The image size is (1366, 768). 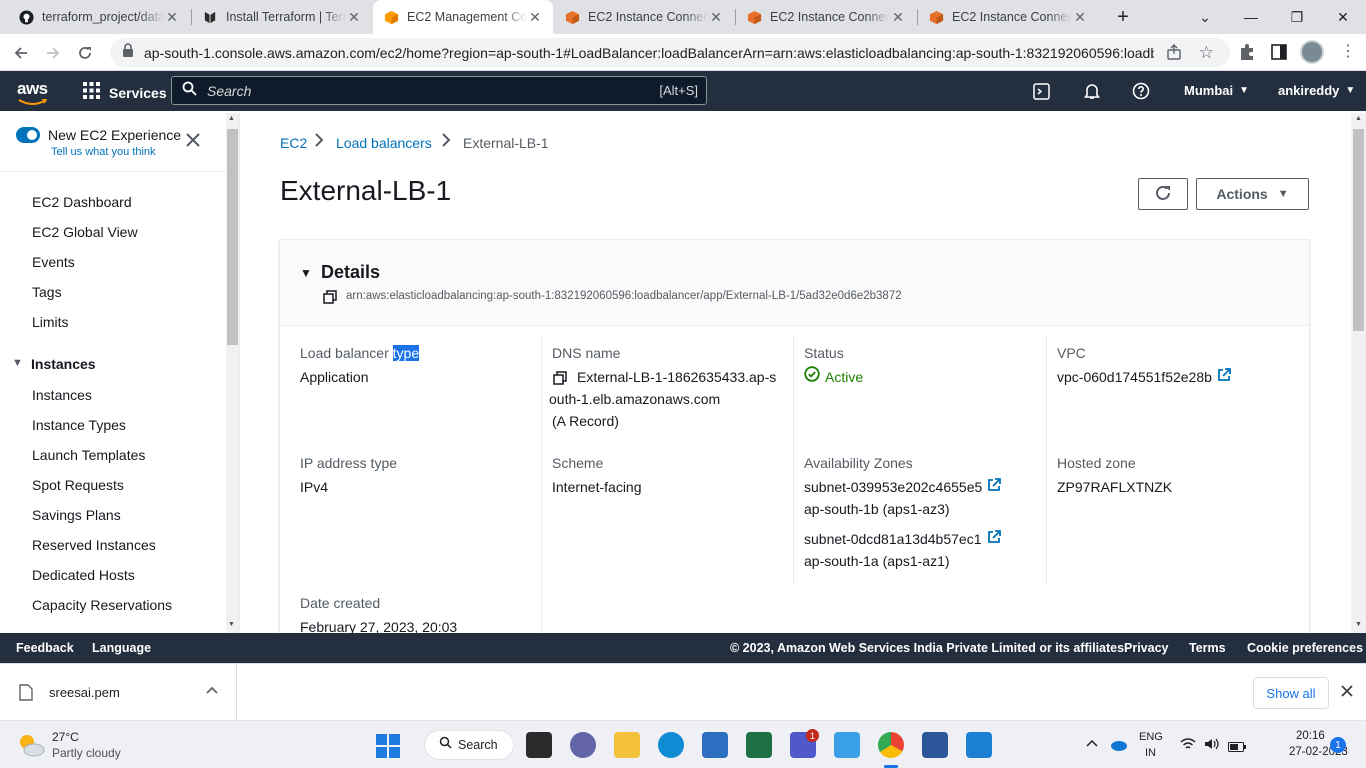 I want to click on main-scrollbar: ▲ ▼, so click(x=1358, y=373).